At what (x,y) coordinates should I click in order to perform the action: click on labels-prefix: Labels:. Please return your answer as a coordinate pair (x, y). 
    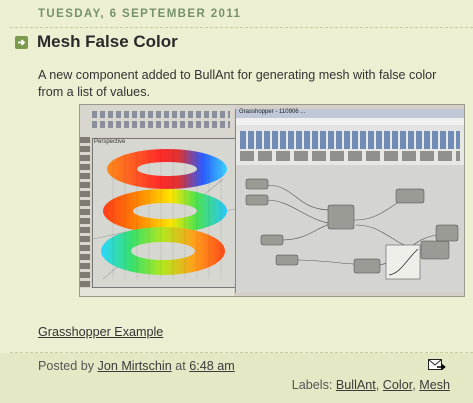
    Looking at the image, I should click on (312, 385).